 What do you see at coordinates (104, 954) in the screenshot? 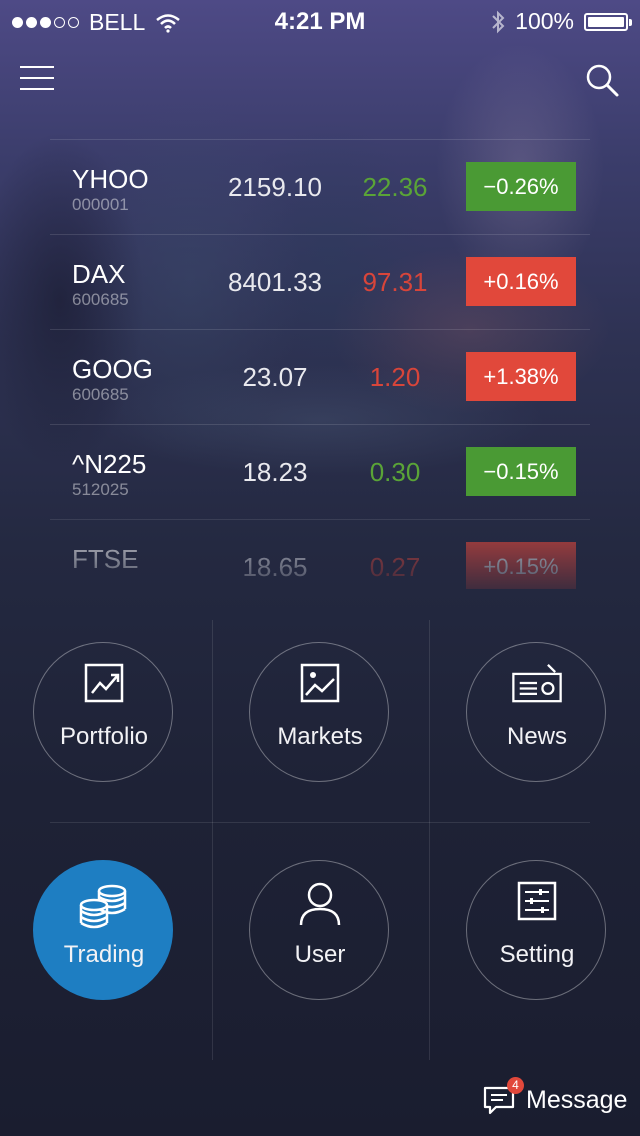
I see `trading-label: Trading` at bounding box center [104, 954].